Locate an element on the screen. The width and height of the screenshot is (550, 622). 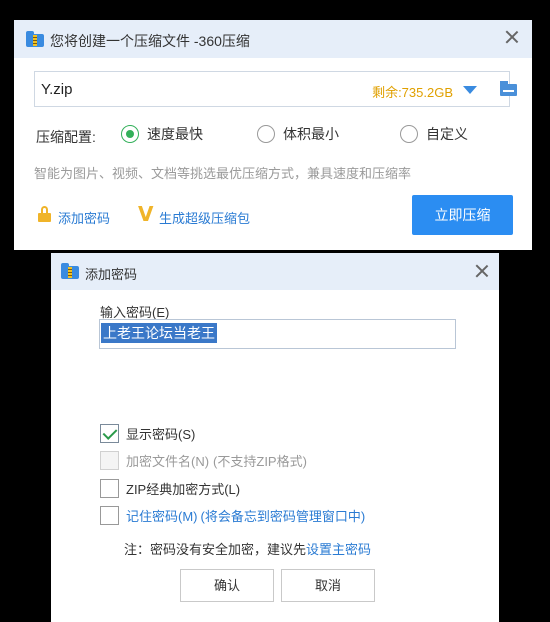
checkbox-checked-icon is located at coordinates (109, 433).